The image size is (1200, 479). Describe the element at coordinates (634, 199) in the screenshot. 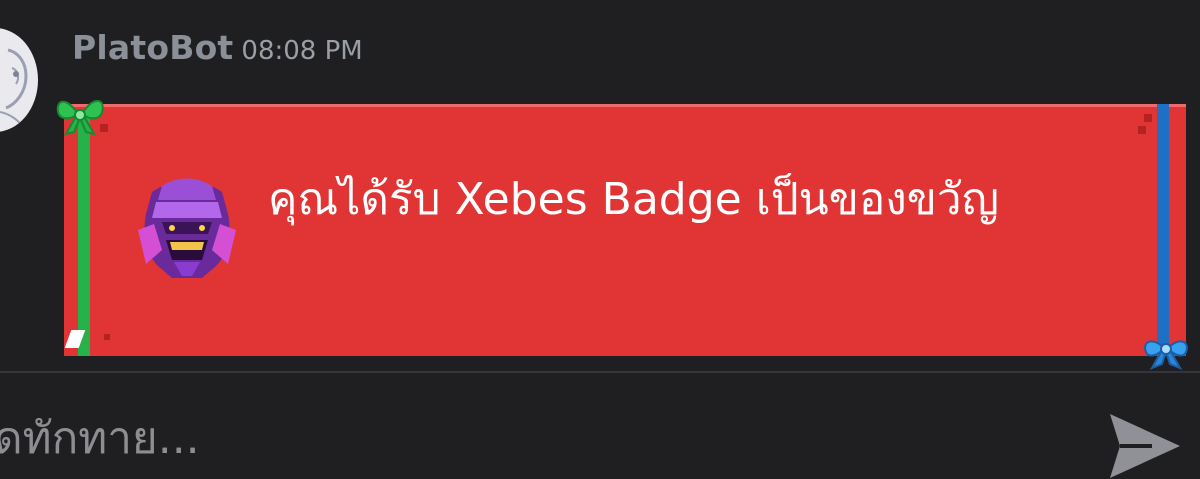

I see `gift-message-text: คุณได้รับ Xebes Badge เป็นของขวัญ` at that location.